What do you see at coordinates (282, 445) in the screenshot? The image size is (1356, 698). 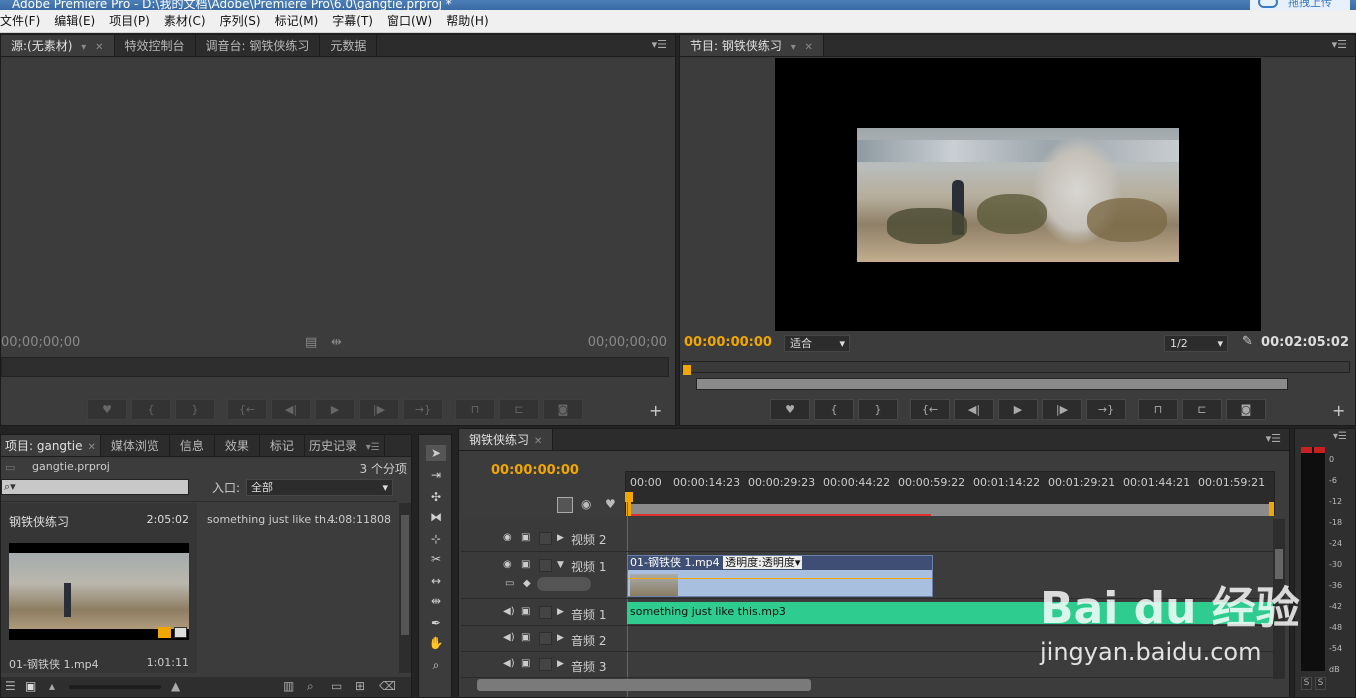 I see `tab-markers: 标记` at bounding box center [282, 445].